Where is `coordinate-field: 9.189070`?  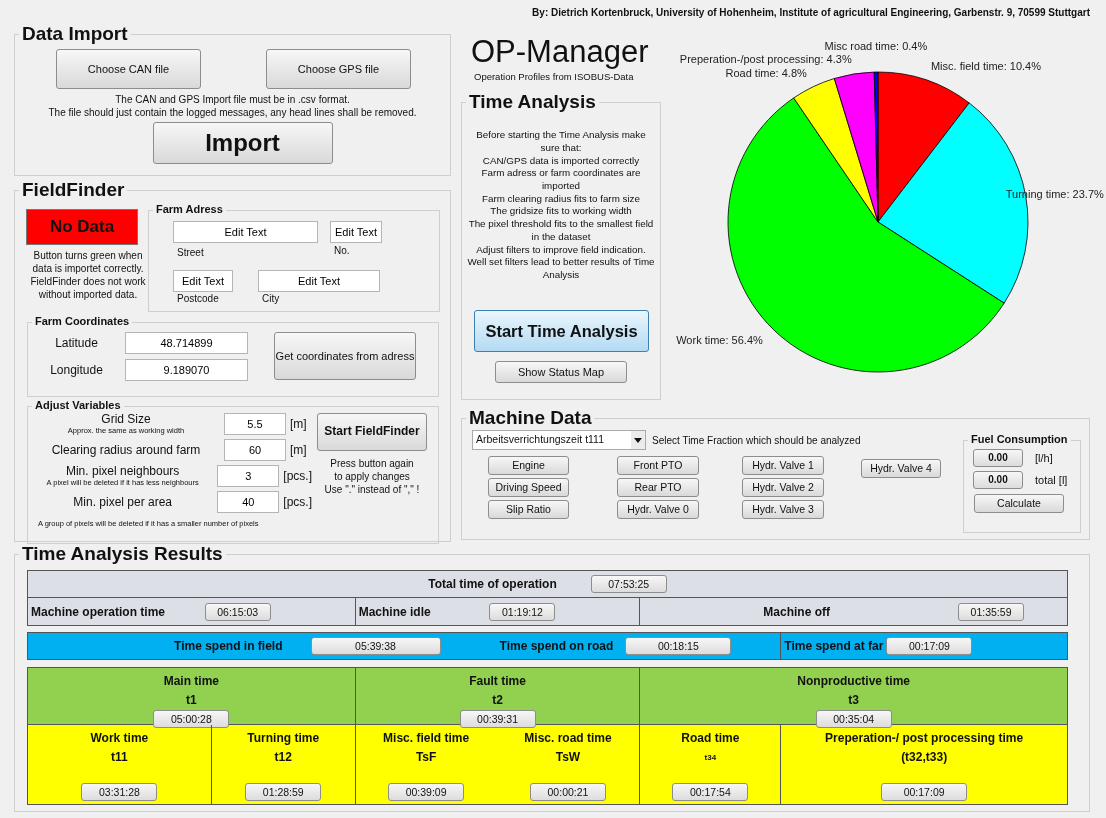 coordinate-field: 9.189070 is located at coordinates (186, 369).